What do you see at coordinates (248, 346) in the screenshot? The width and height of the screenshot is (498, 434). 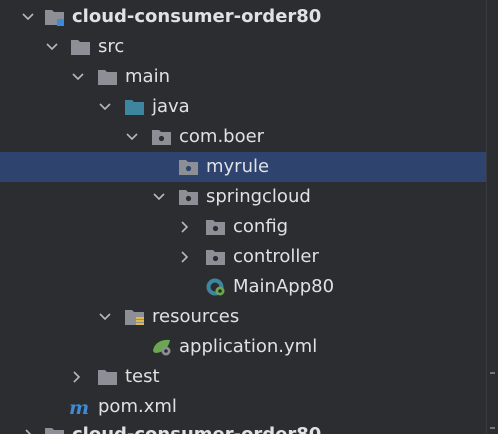 I see `tree-label-application-yml: application.yml` at bounding box center [248, 346].